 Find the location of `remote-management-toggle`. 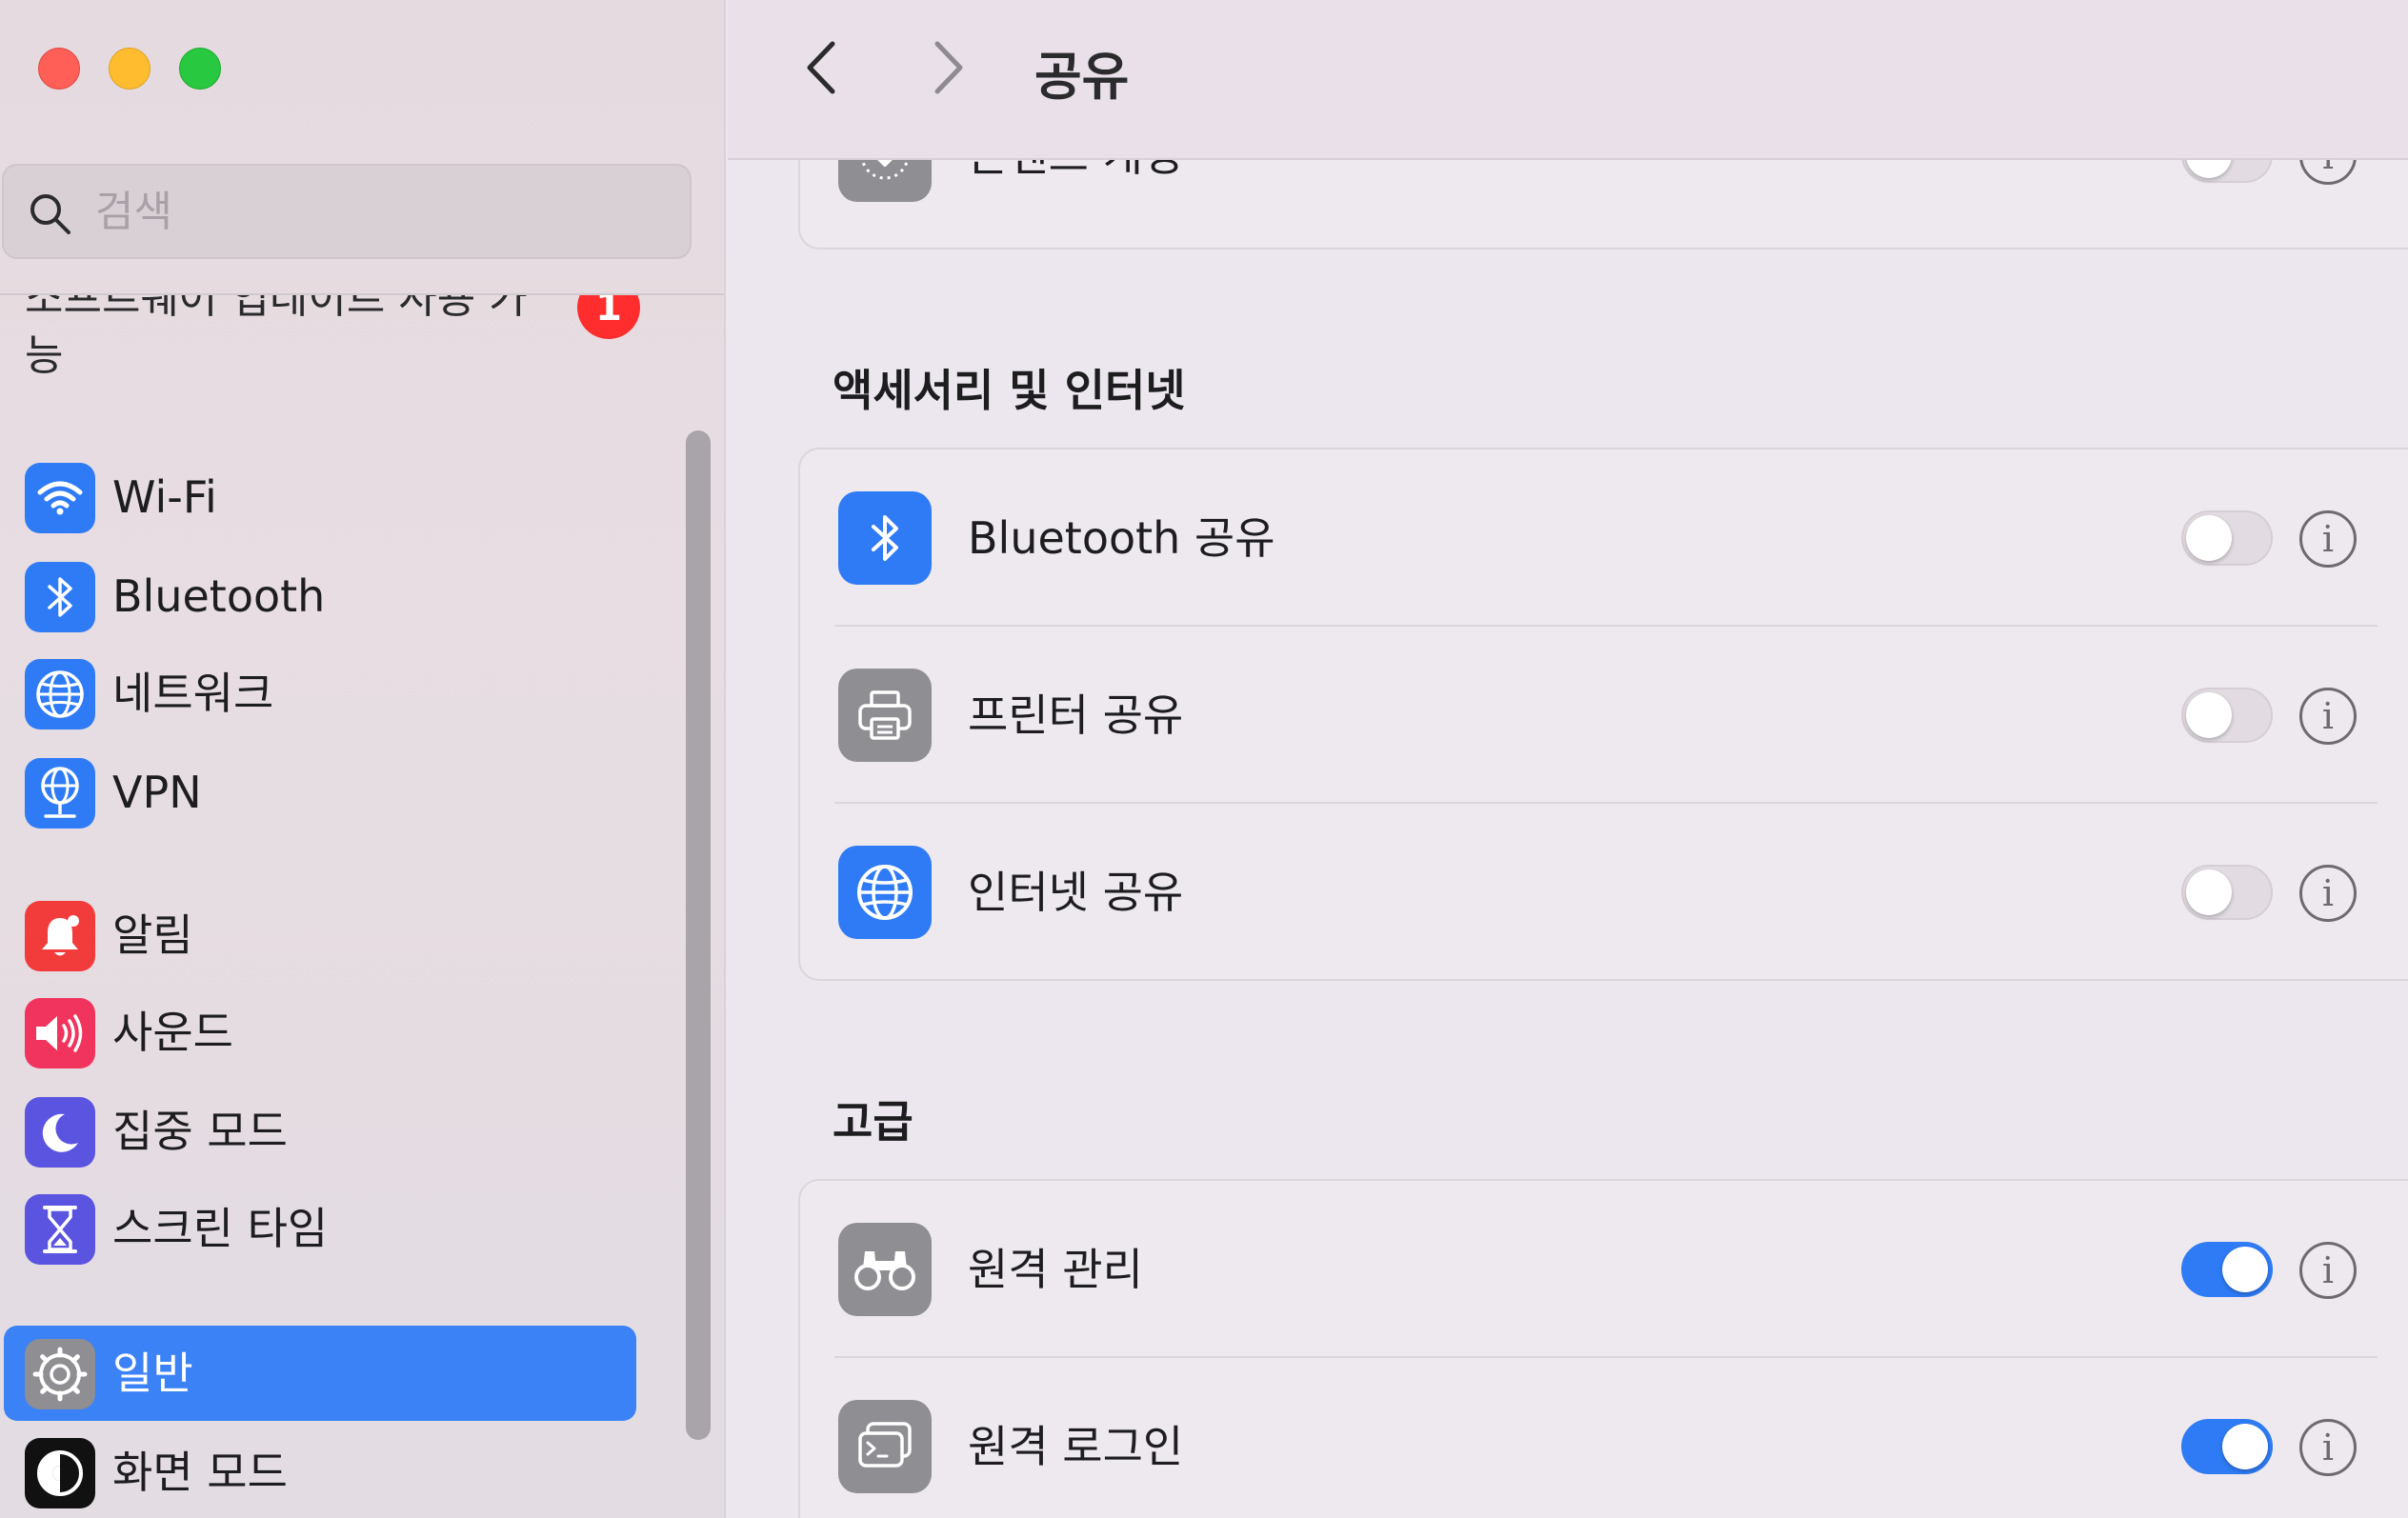

remote-management-toggle is located at coordinates (2227, 1269).